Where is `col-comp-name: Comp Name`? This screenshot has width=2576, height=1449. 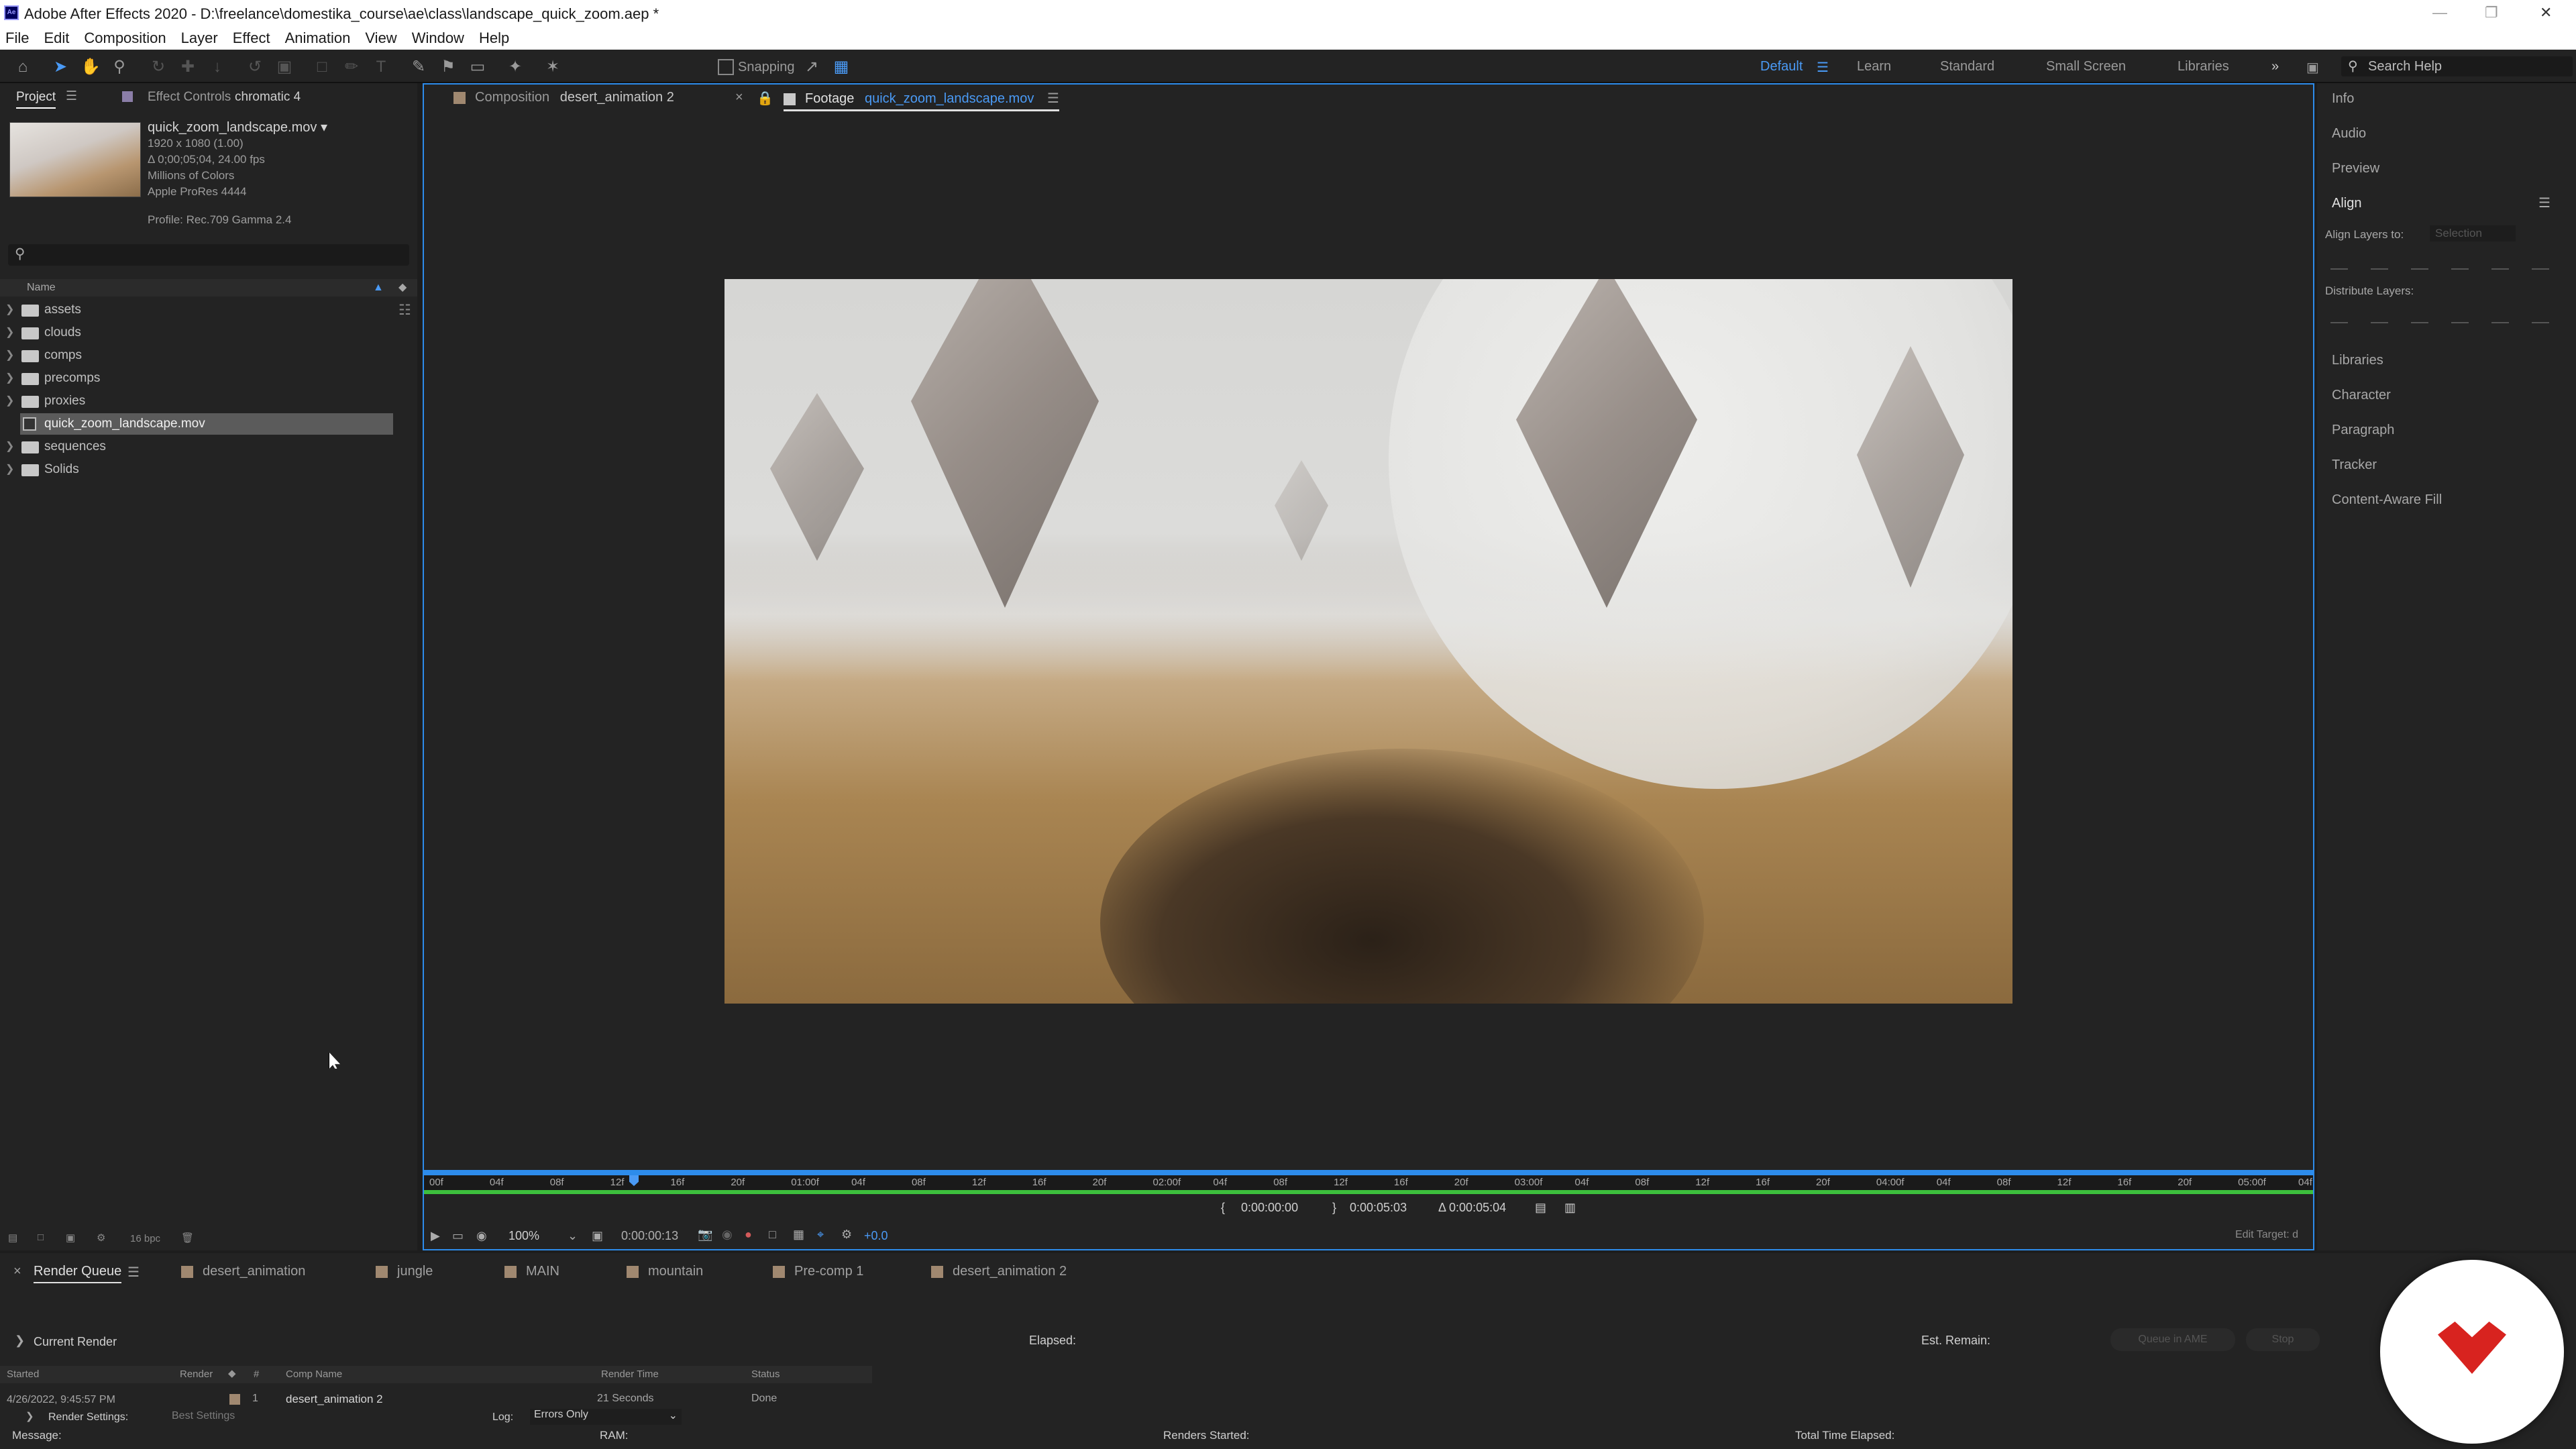 col-comp-name: Comp Name is located at coordinates (314, 1374).